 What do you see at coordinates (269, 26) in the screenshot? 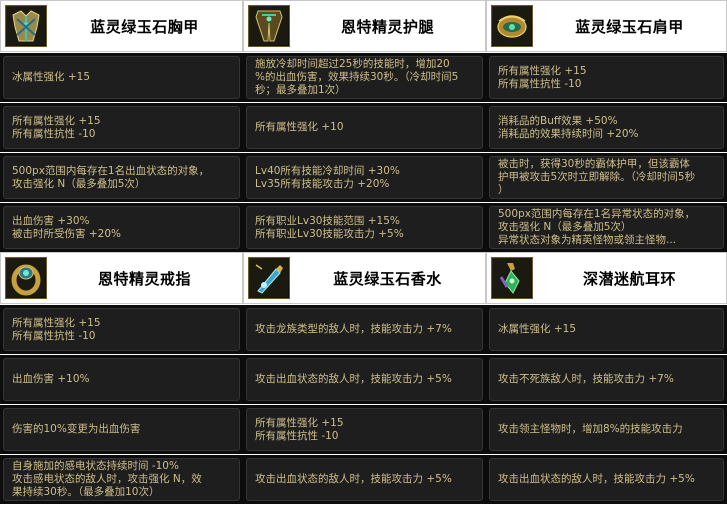
I see `leg-armor-icon` at bounding box center [269, 26].